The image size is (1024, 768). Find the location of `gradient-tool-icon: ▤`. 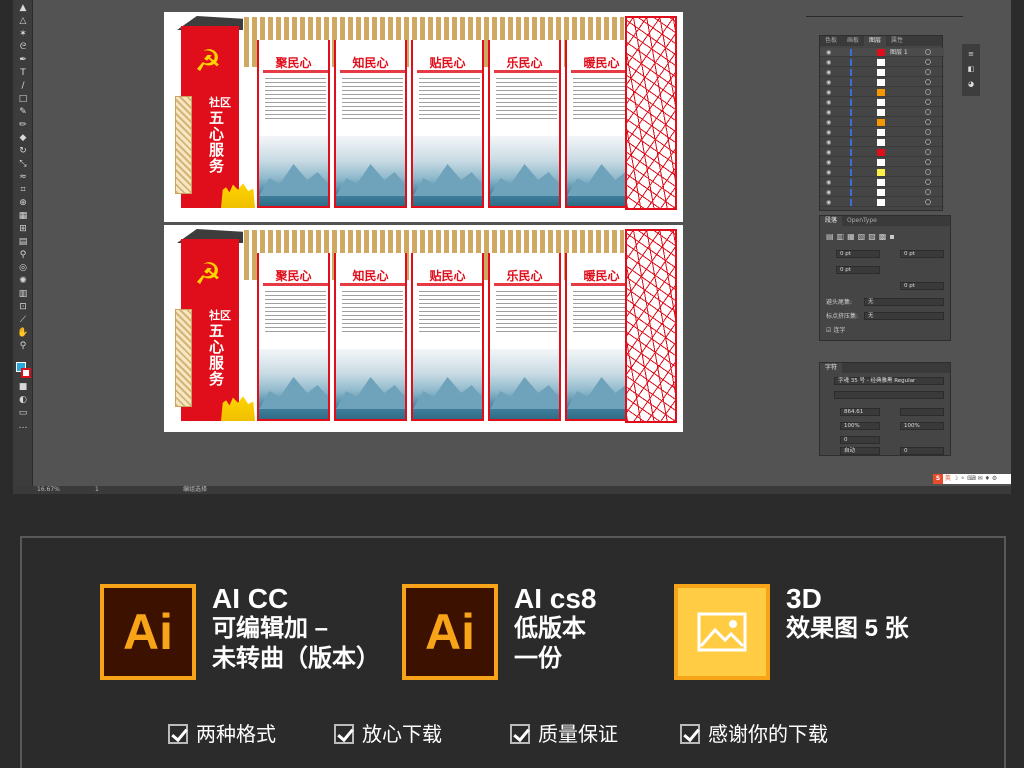

gradient-tool-icon: ▤ is located at coordinates (23, 242).